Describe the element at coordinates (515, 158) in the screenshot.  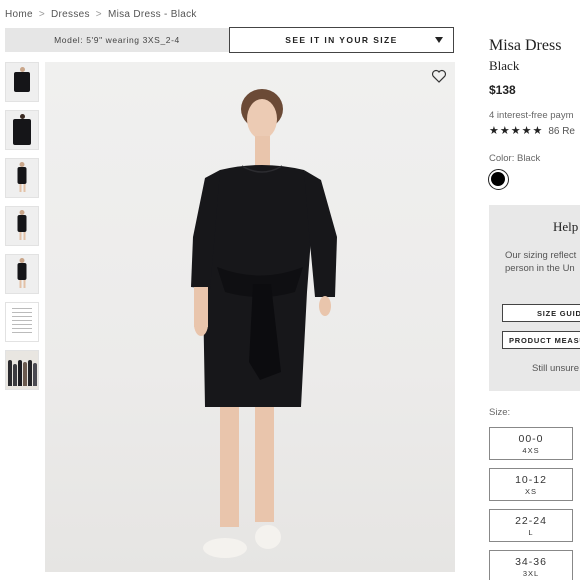
I see `color-label: Color: Black` at that location.